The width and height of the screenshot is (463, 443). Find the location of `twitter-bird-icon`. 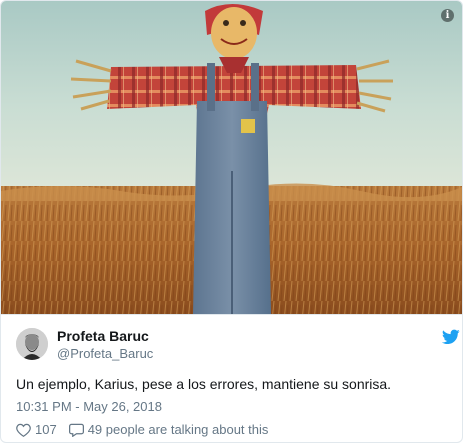

twitter-bird-icon is located at coordinates (451, 337).